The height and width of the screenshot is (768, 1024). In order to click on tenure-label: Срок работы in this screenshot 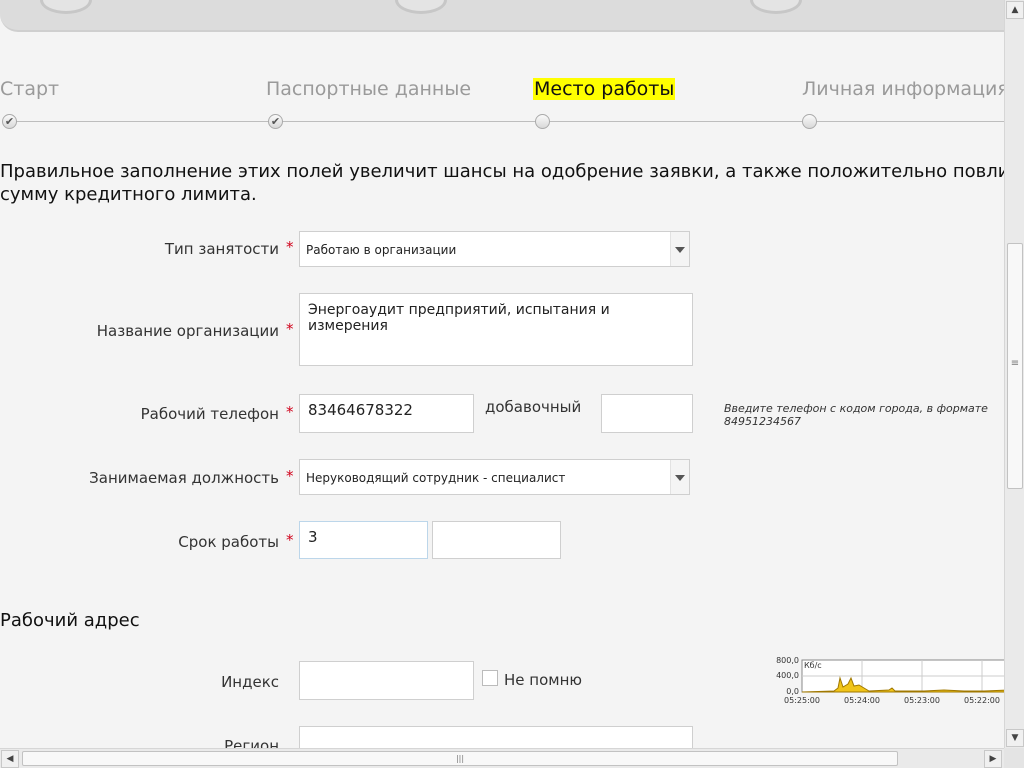, I will do `click(228, 542)`.